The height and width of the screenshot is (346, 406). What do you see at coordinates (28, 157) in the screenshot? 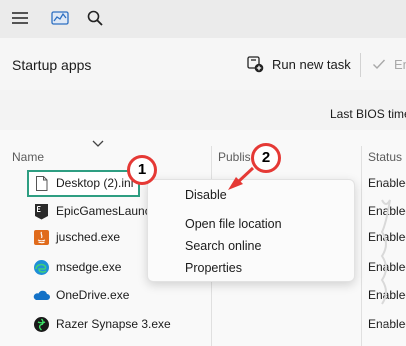
I see `column-header-name: Name` at bounding box center [28, 157].